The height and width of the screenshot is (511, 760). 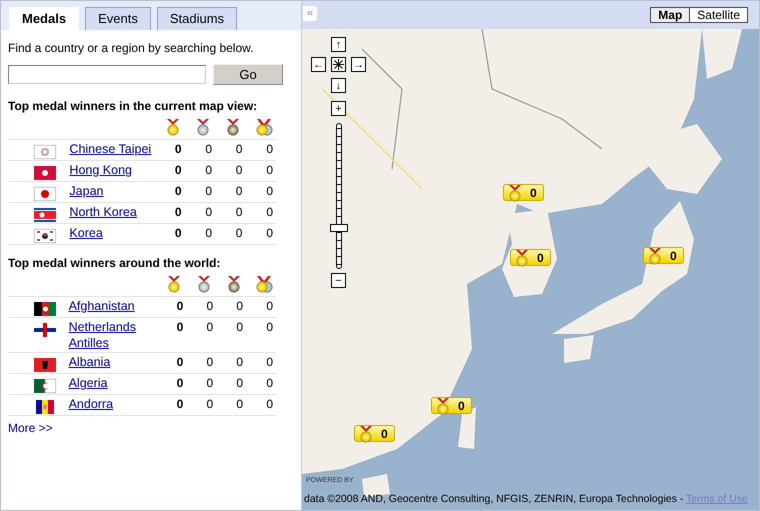 What do you see at coordinates (88, 383) in the screenshot?
I see `country-link: Algeria` at bounding box center [88, 383].